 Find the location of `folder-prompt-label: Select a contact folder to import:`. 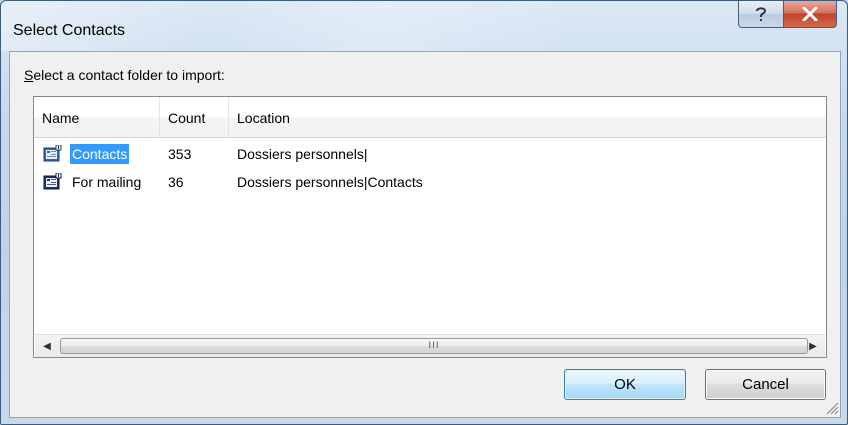

folder-prompt-label: Select a contact folder to import: is located at coordinates (124, 75).